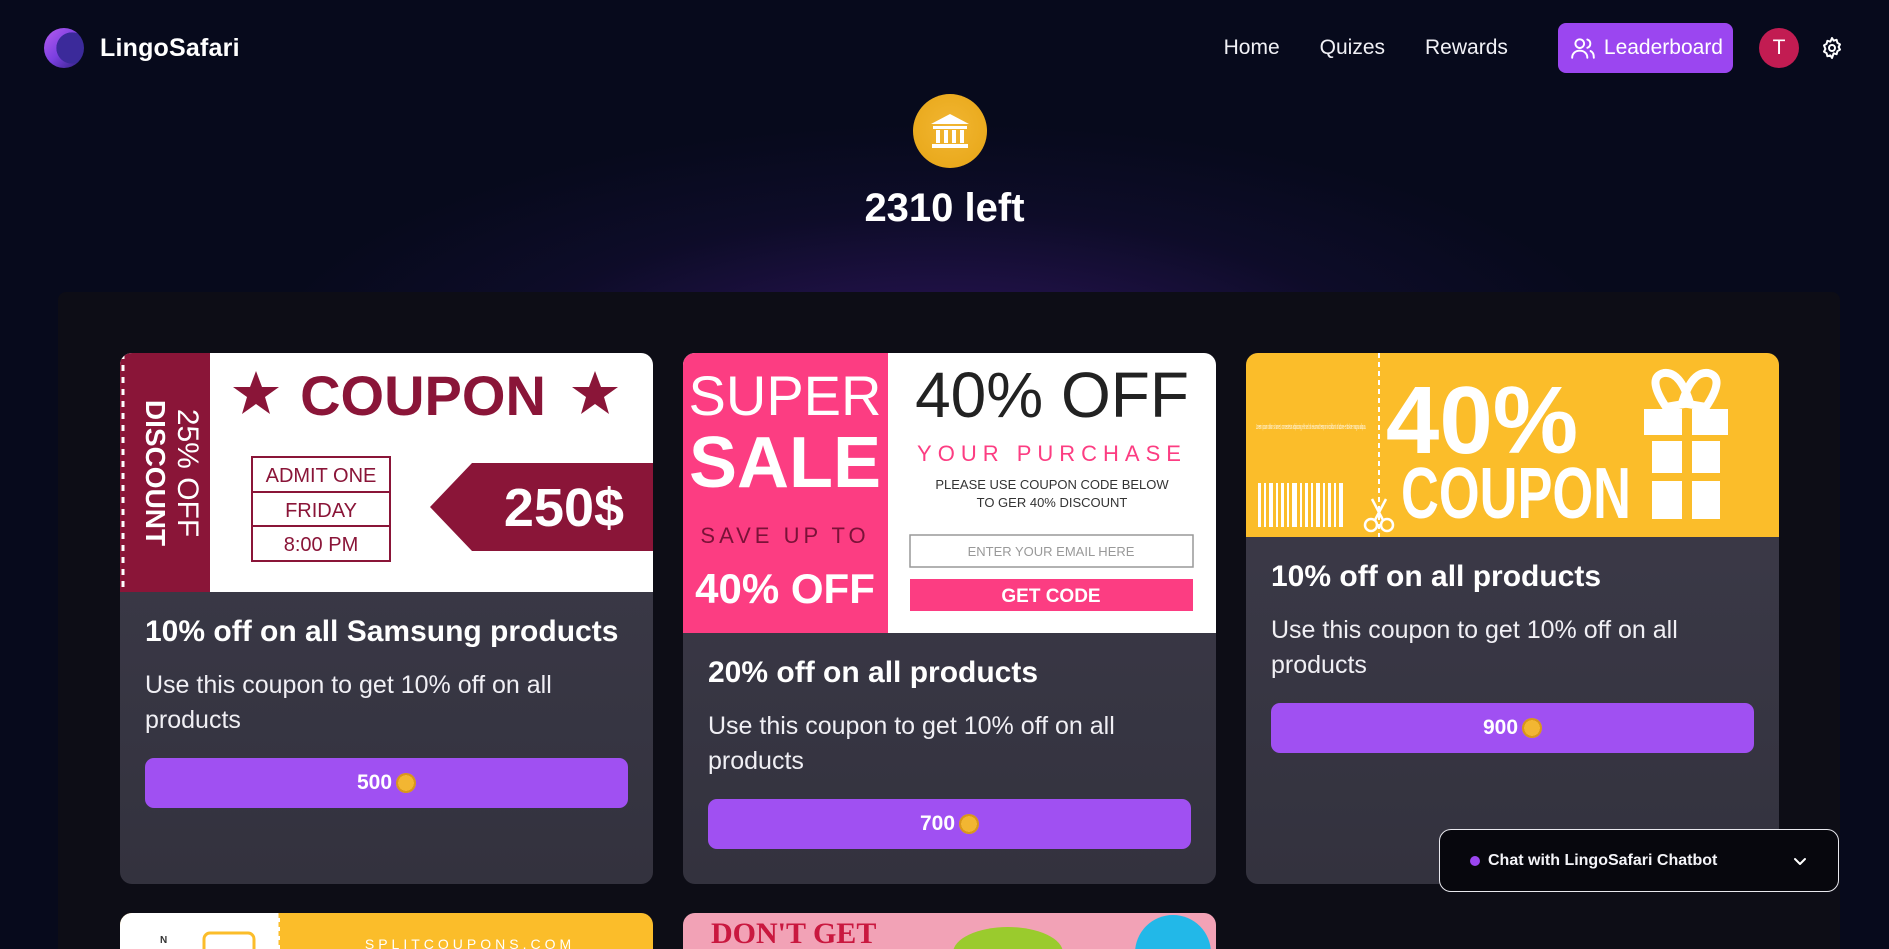 This screenshot has width=1889, height=949. I want to click on nav-link-rewards: Rewards, so click(1466, 48).